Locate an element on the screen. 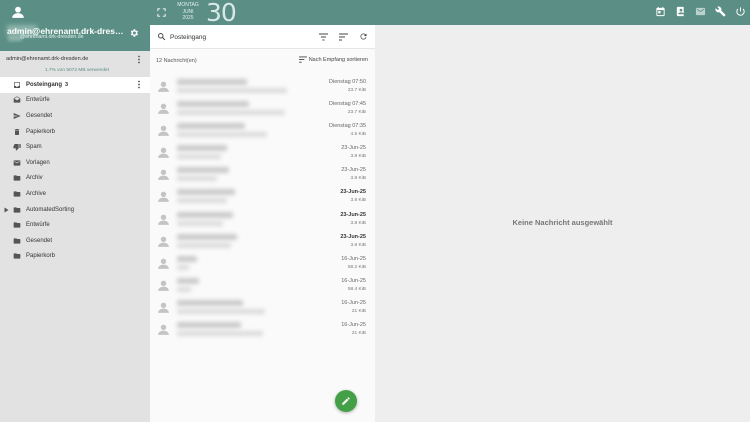  top-icons is located at coordinates (700, 11).